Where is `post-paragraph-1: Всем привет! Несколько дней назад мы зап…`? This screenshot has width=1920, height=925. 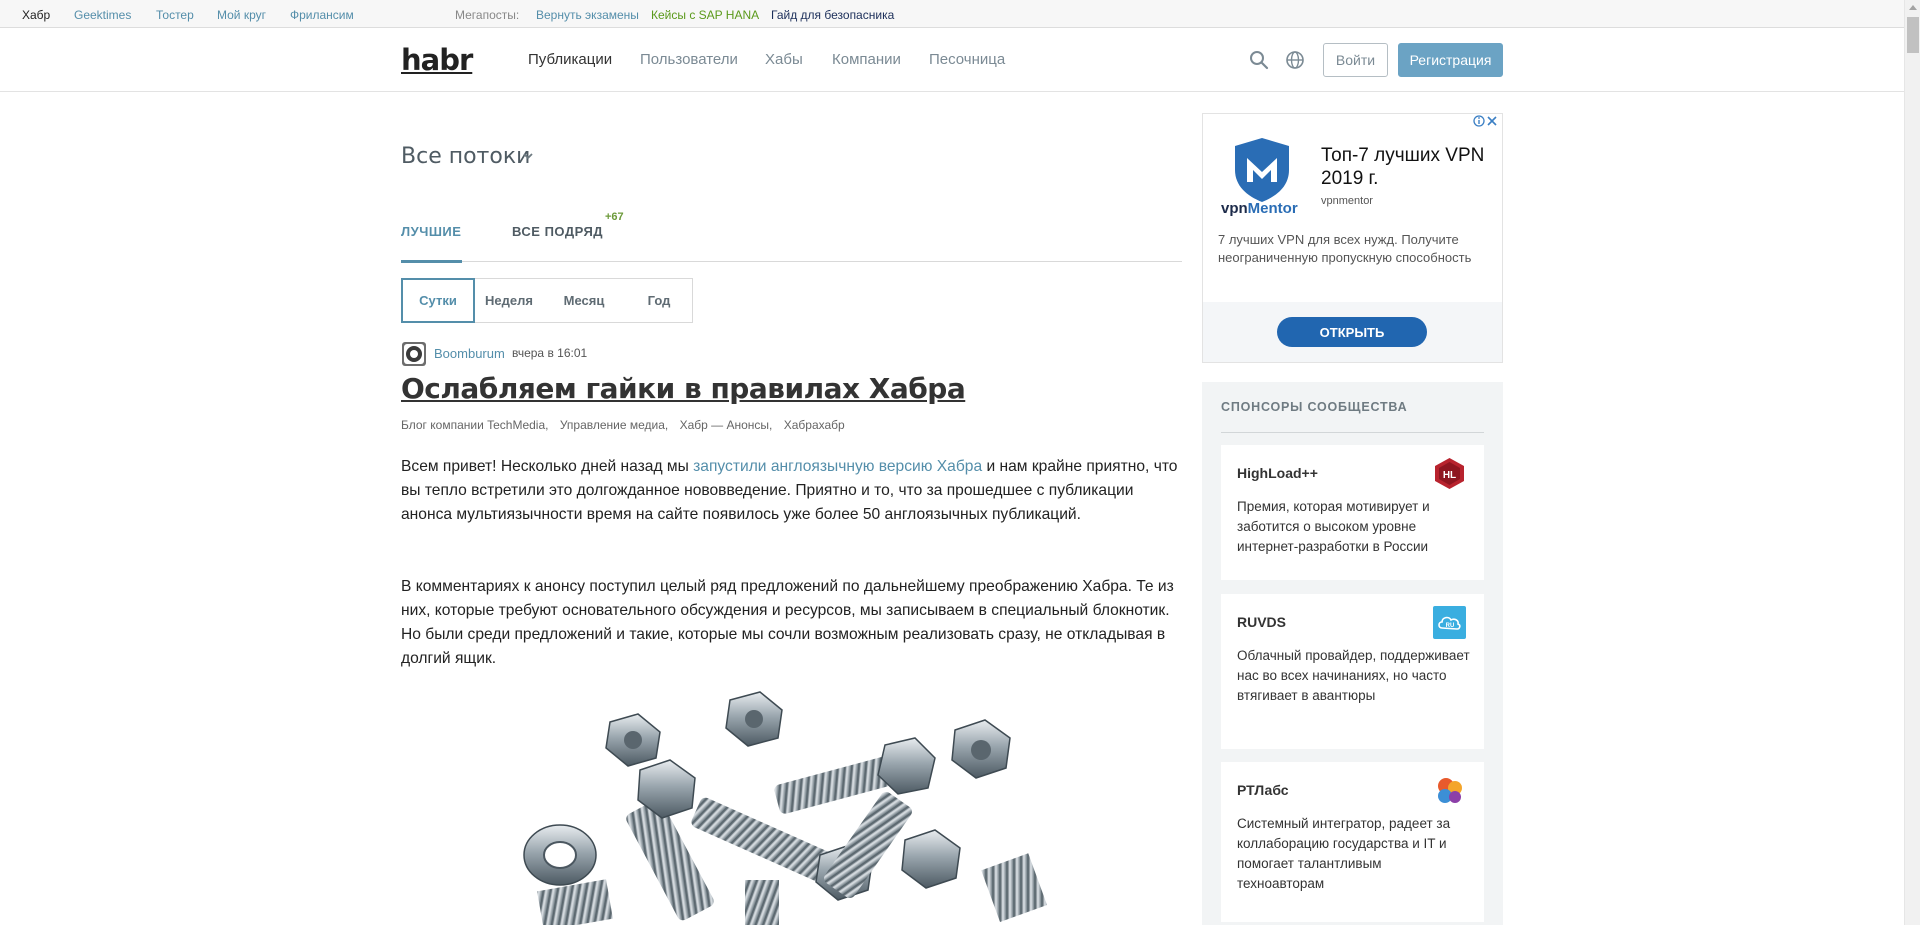
post-paragraph-1: Всем привет! Несколько дней назад мы зап… is located at coordinates (791, 491).